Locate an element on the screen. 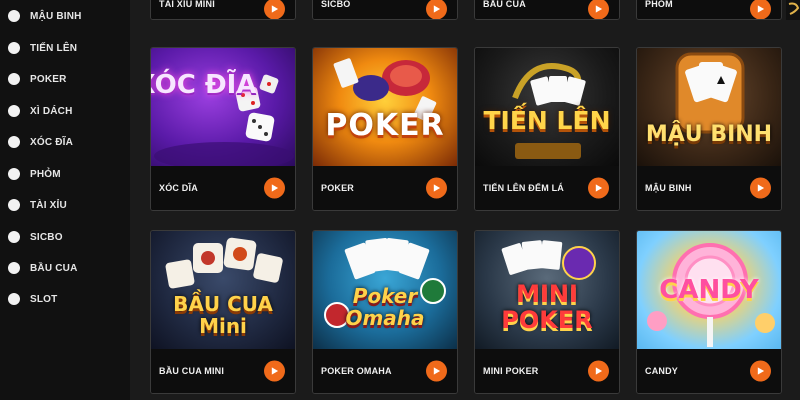  game-card-bau-cua: BẦU CUA is located at coordinates (547, 10).